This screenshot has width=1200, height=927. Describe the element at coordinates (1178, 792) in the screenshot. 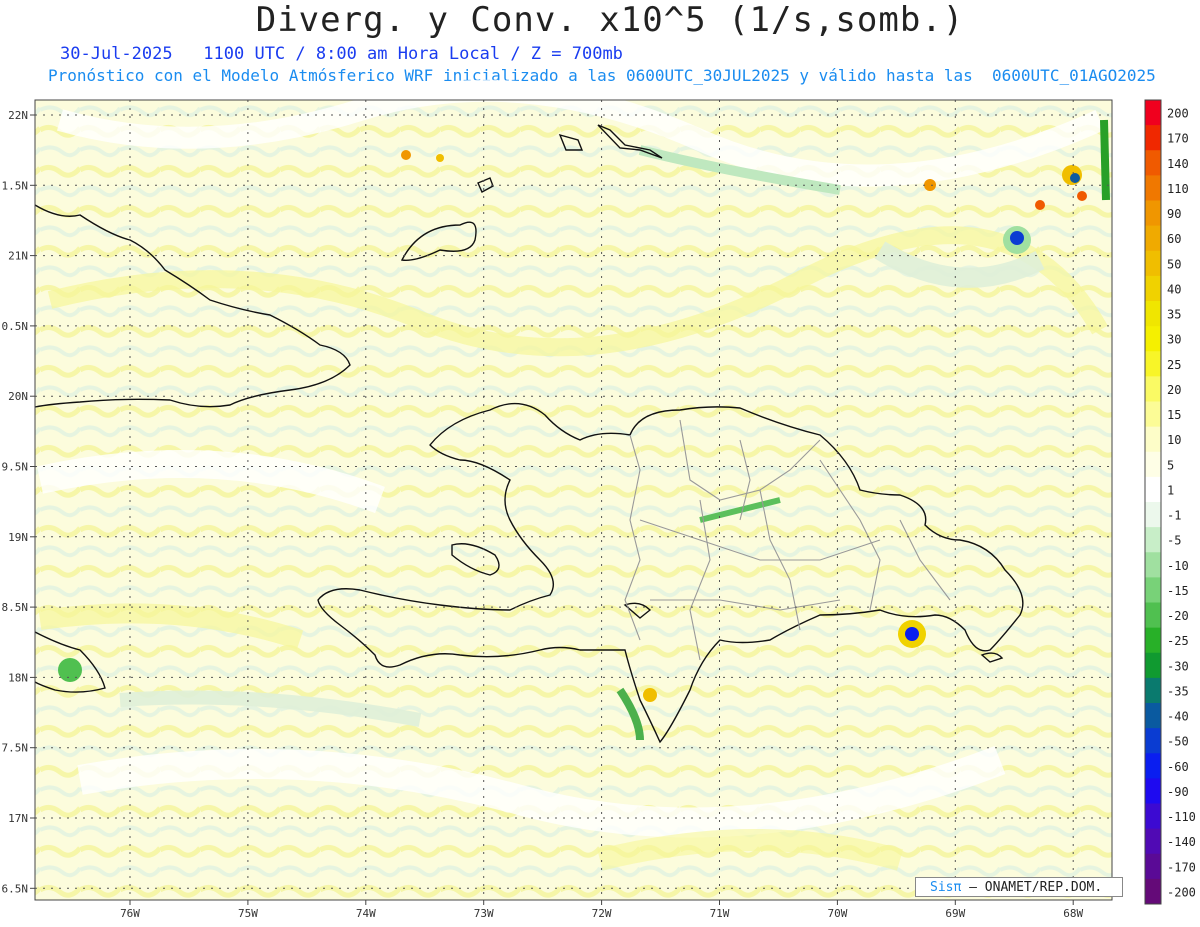

I see `colorbar-label: -90` at that location.